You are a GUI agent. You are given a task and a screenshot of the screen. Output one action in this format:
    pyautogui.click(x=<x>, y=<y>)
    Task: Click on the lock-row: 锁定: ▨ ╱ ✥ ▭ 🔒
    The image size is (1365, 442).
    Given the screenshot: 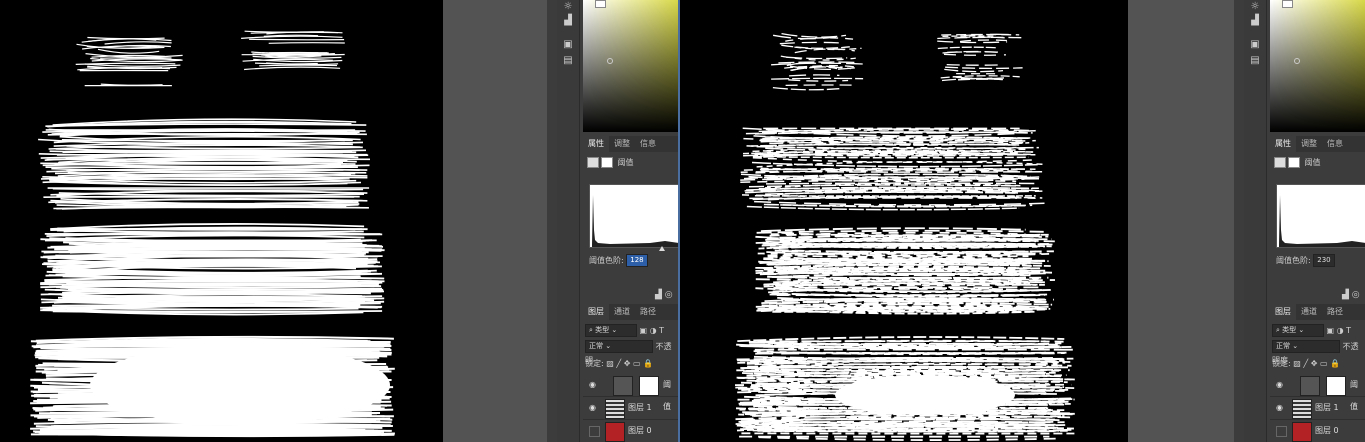 What is the action you would take?
    pyautogui.click(x=1318, y=364)
    